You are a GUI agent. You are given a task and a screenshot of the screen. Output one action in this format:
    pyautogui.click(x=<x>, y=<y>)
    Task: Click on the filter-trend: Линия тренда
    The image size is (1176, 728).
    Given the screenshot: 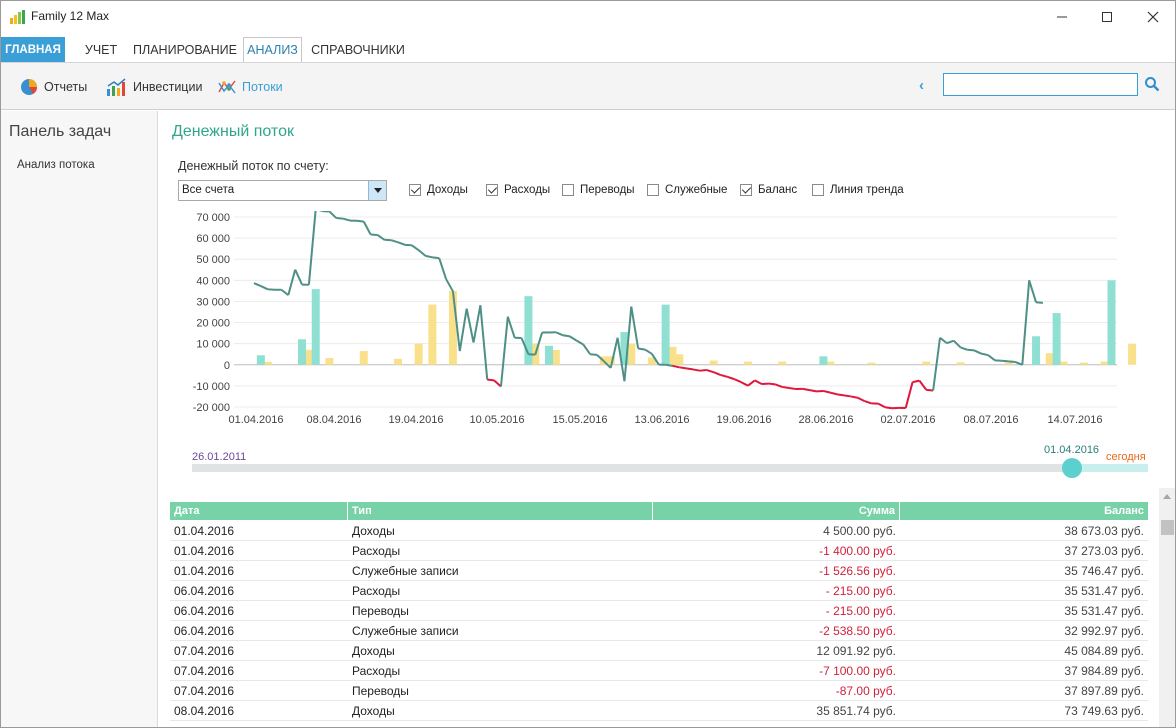 What is the action you would take?
    pyautogui.click(x=858, y=190)
    